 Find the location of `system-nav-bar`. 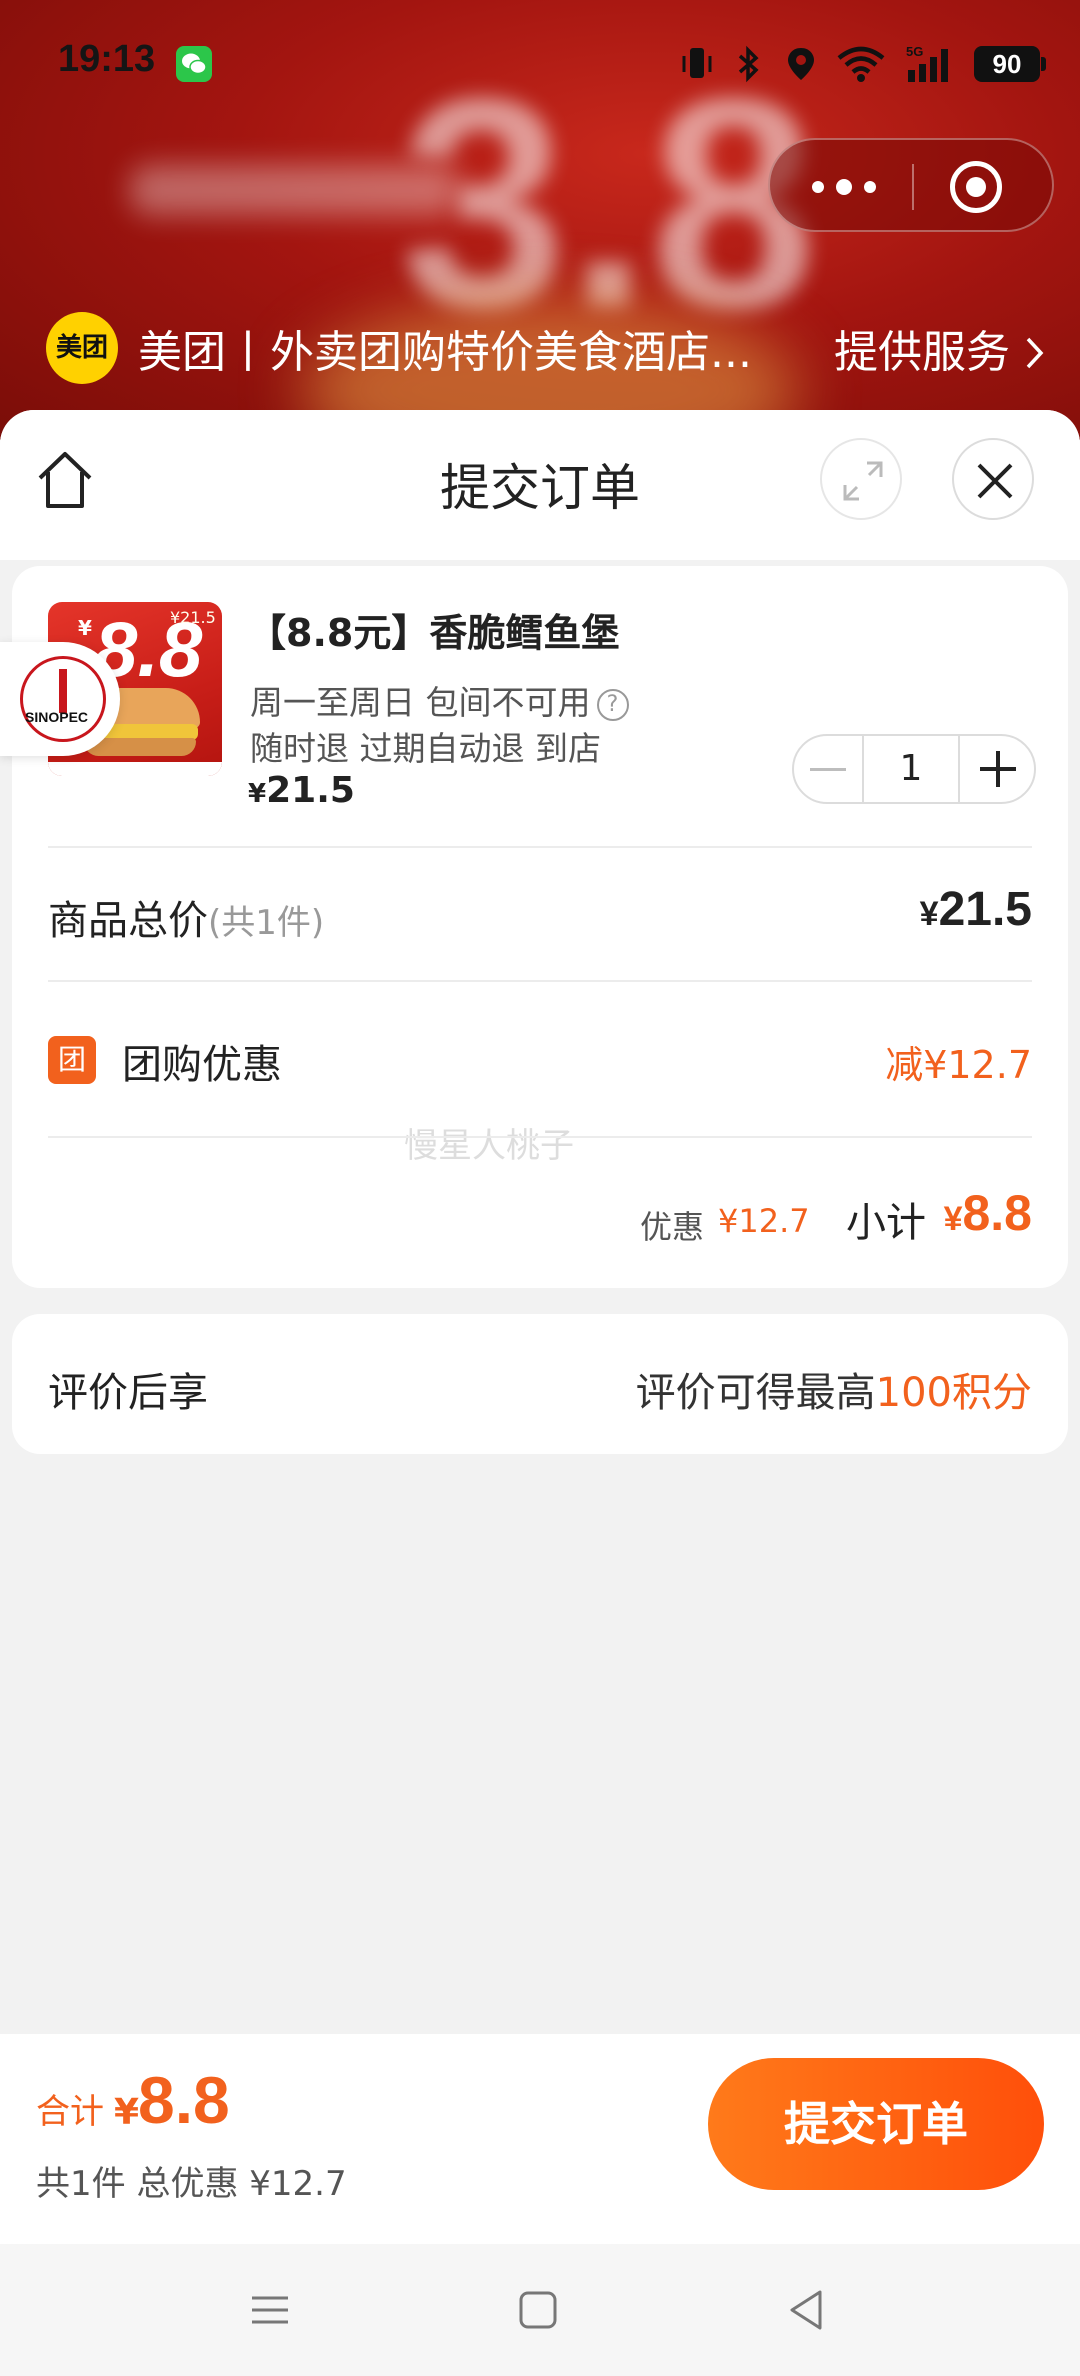

system-nav-bar is located at coordinates (540, 2310).